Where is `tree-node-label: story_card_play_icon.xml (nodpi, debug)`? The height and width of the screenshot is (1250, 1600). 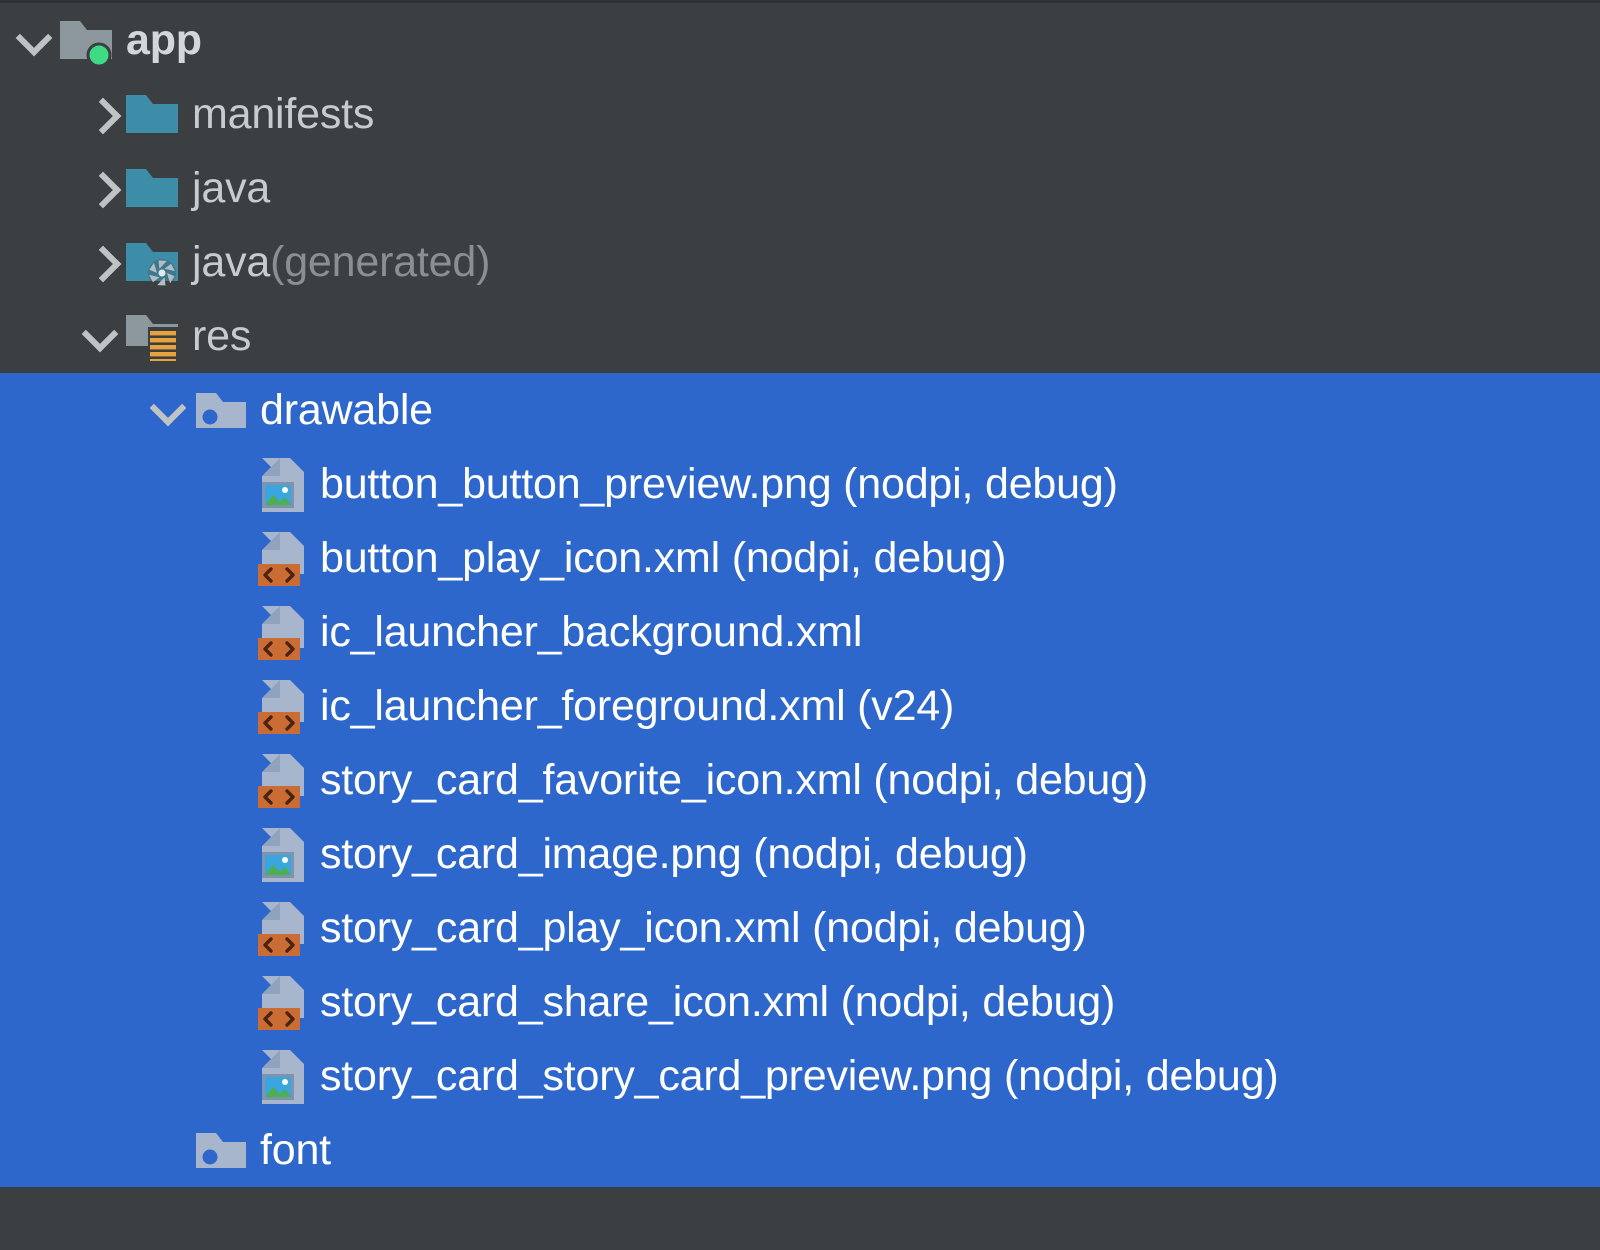 tree-node-label: story_card_play_icon.xml (nodpi, debug) is located at coordinates (703, 927).